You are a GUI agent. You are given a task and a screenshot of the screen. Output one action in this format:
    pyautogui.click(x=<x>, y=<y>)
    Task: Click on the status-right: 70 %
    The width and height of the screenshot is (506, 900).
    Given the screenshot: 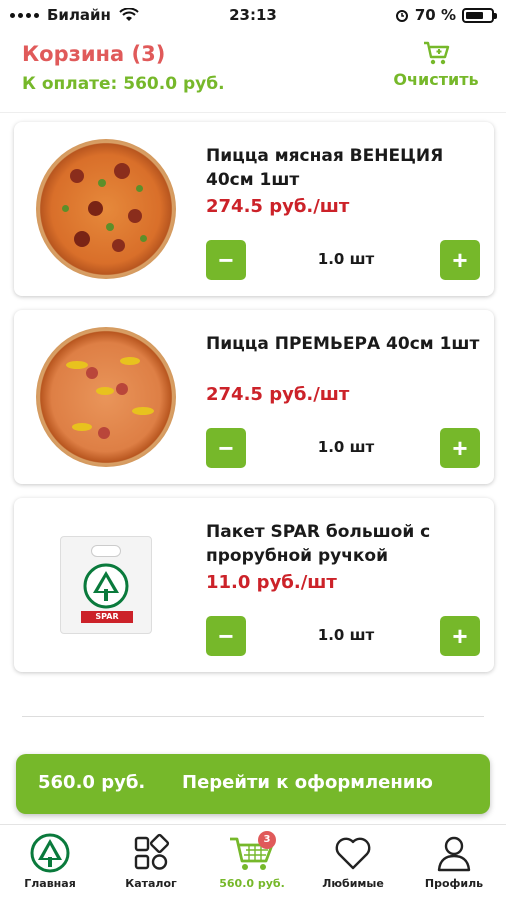 What is the action you would take?
    pyautogui.click(x=446, y=15)
    